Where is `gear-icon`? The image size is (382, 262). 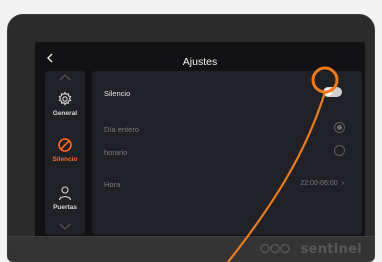
gear-icon is located at coordinates (65, 98).